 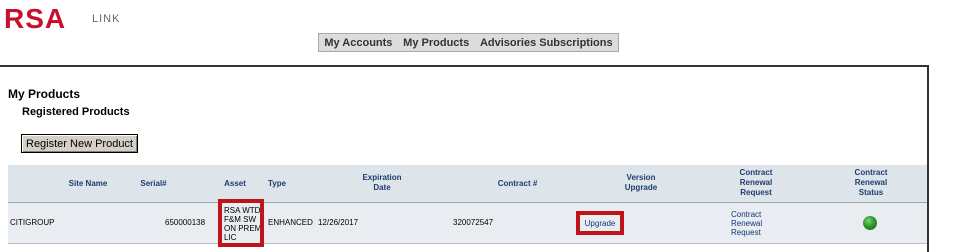 What do you see at coordinates (464, 66) in the screenshot?
I see `header-divider` at bounding box center [464, 66].